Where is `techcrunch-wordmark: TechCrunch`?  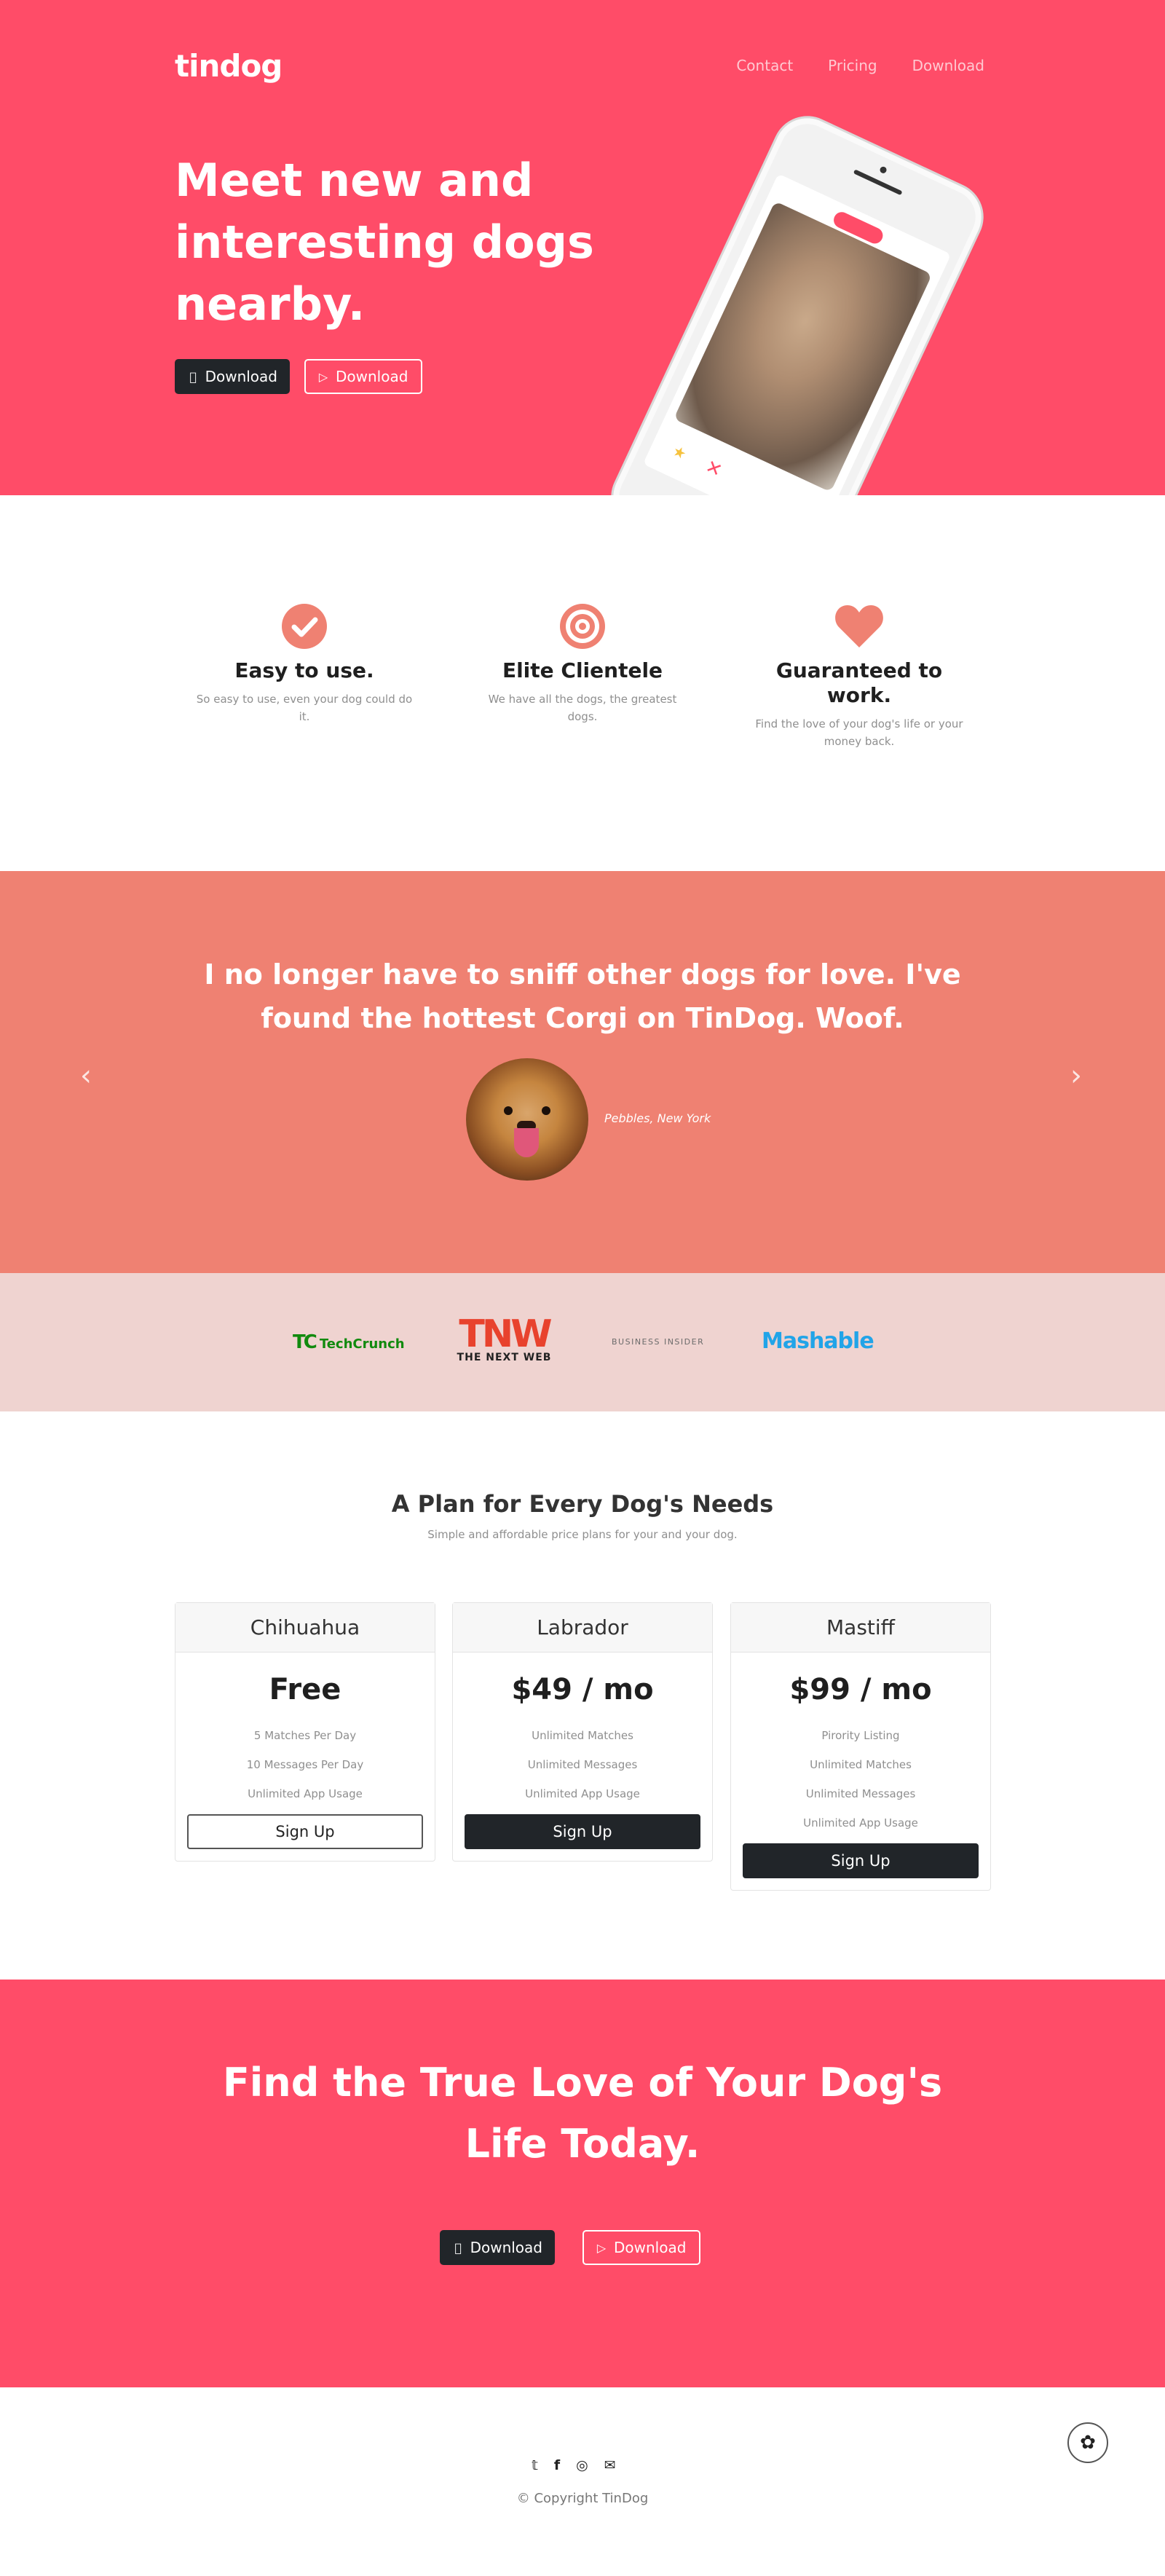
techcrunch-wordmark: TechCrunch is located at coordinates (362, 1344).